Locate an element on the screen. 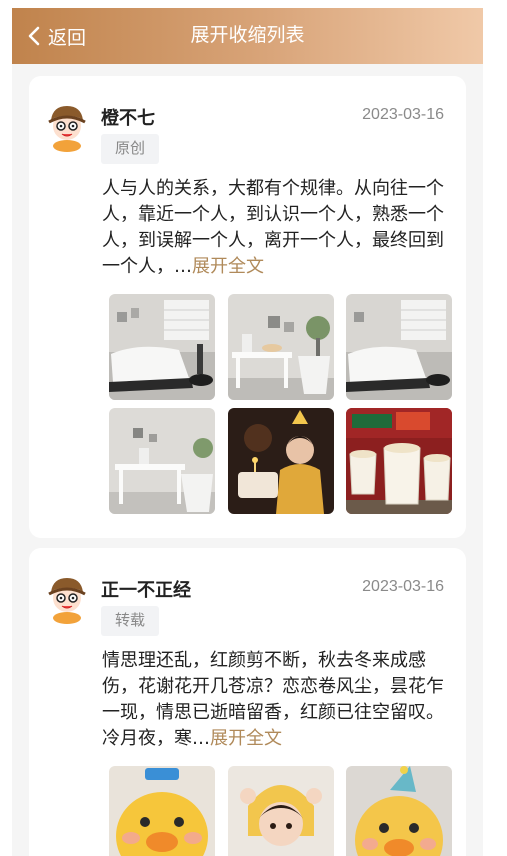  post-tag: 转载 is located at coordinates (130, 621).